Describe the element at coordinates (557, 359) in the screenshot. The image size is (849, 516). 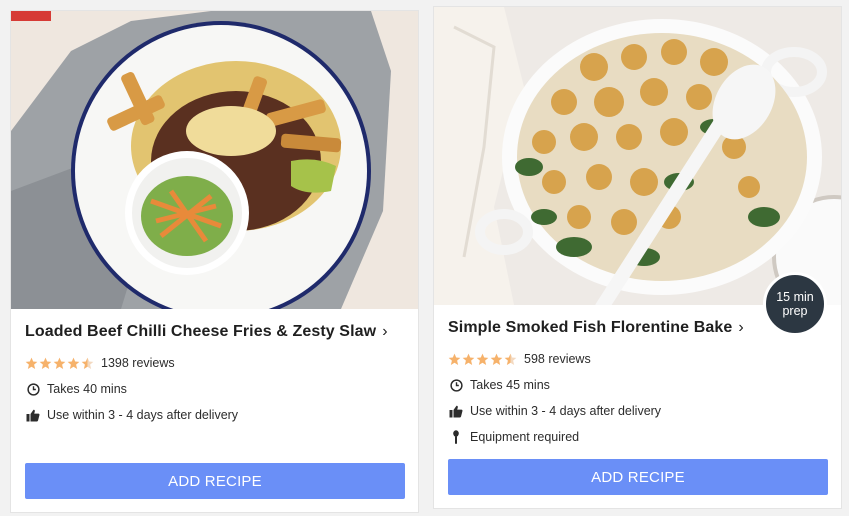
I see `review-count: 598 reviews` at that location.